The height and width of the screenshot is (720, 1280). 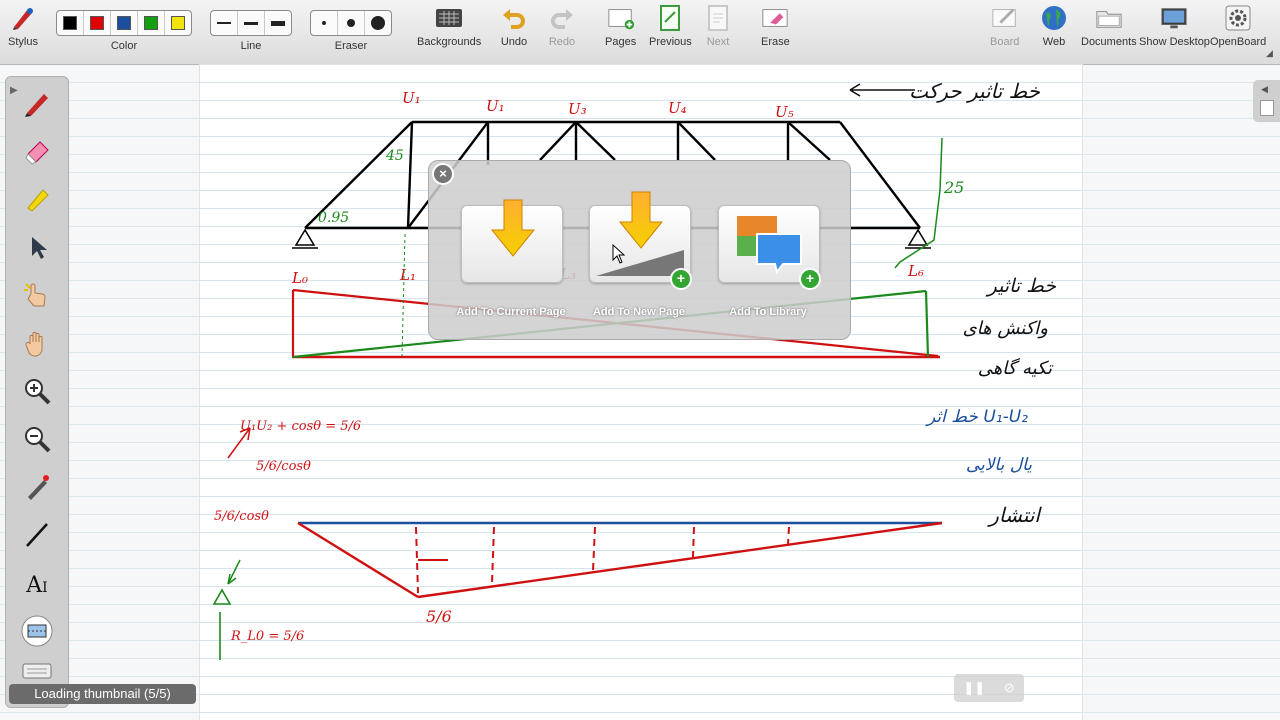 I want to click on next-page-icon, so click(x=718, y=18).